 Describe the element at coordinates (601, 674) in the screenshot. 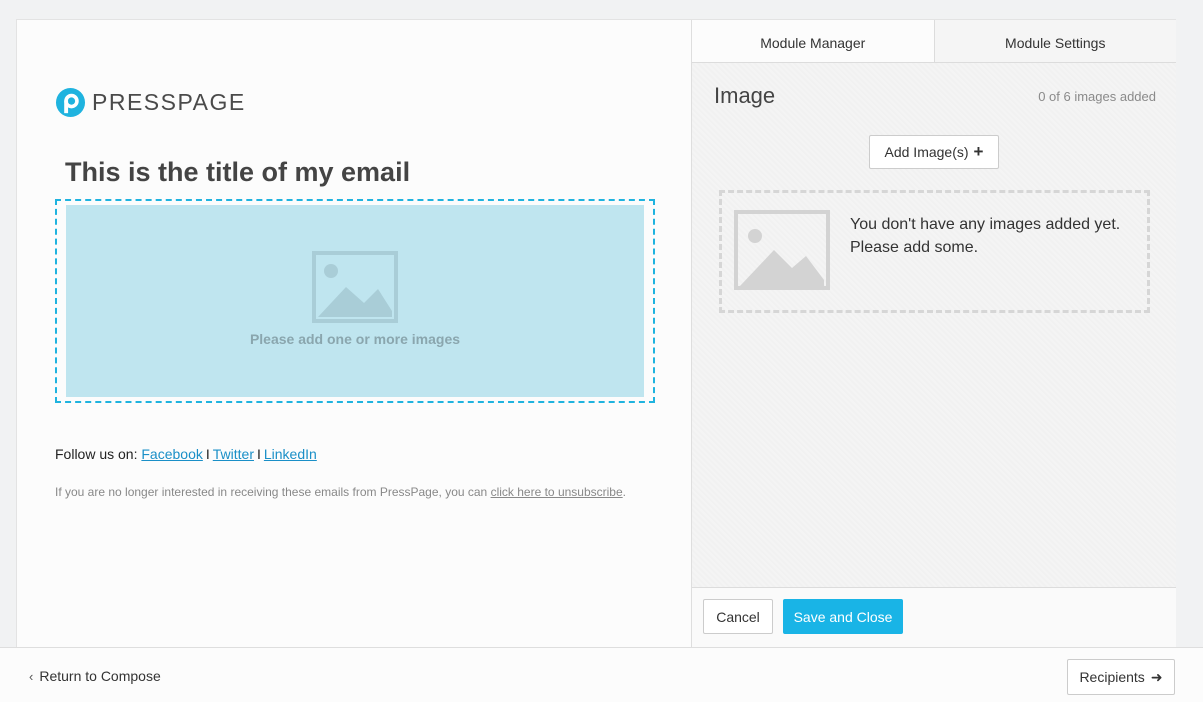

I see `bottom-nav-bar: ‹ Return to Compose Recipients ➜` at that location.